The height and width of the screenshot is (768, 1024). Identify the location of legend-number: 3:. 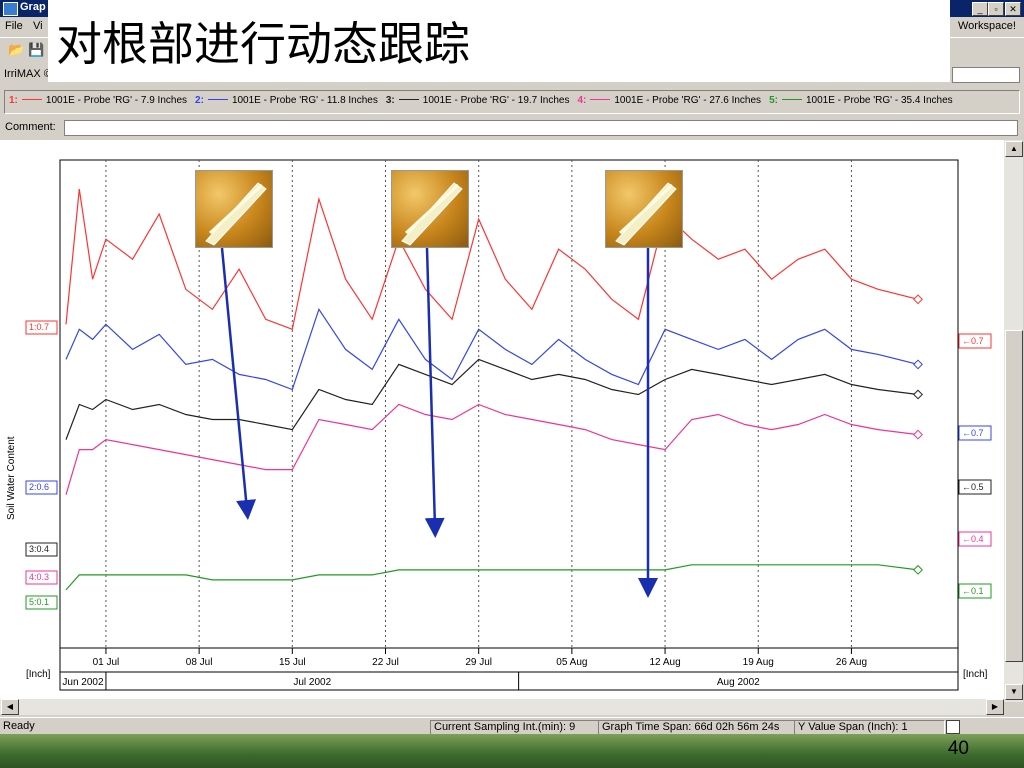
(390, 100).